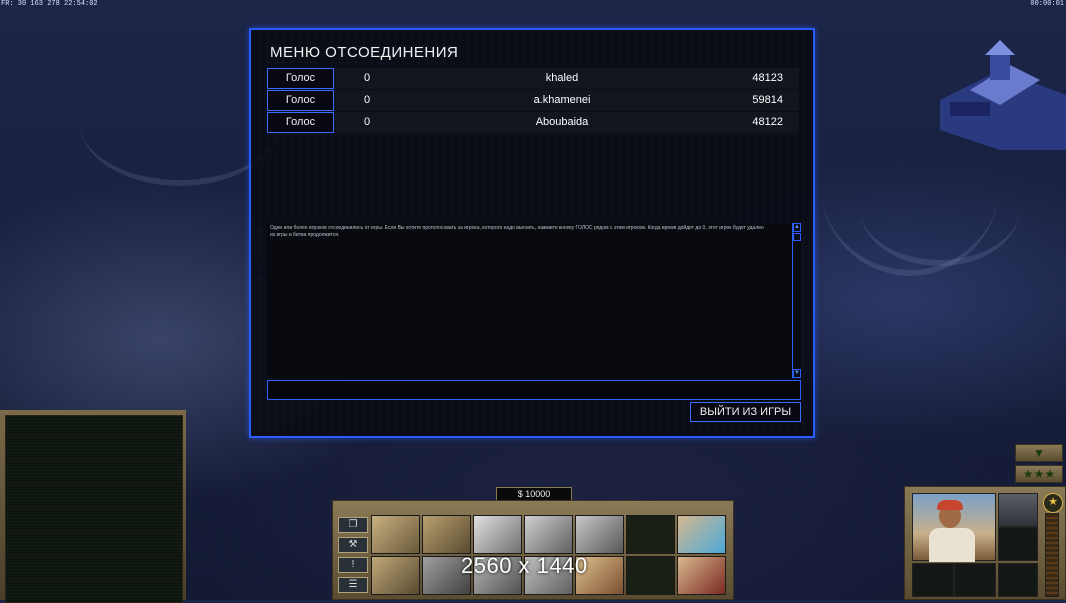 This screenshot has height=603, width=1066. I want to click on radar-minimap, so click(94, 509).